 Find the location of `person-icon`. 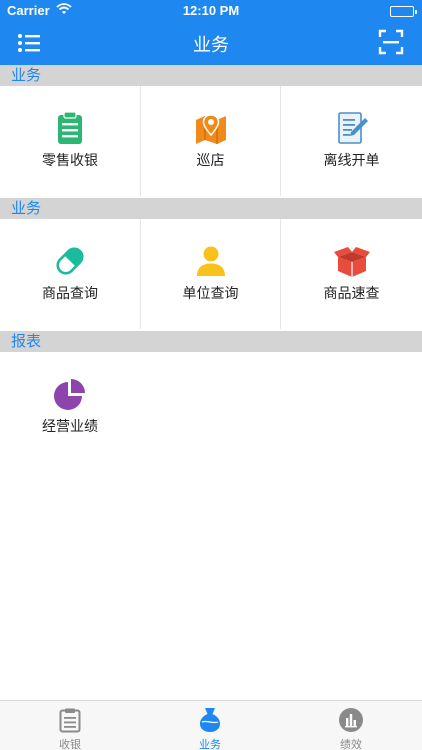

person-icon is located at coordinates (210, 261).